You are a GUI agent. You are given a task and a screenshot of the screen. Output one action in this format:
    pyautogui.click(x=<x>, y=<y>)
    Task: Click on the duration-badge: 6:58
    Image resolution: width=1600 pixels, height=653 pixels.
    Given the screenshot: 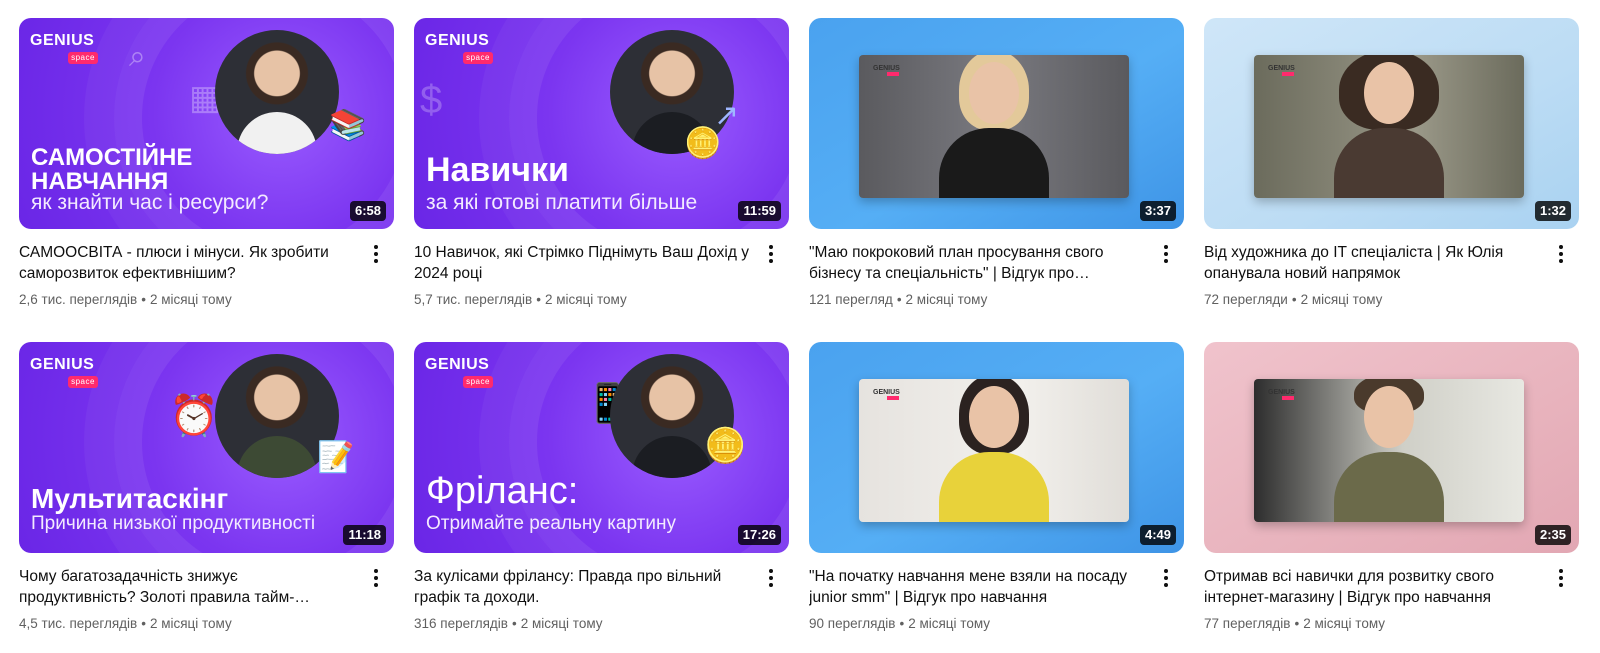 What is the action you would take?
    pyautogui.click(x=367, y=211)
    